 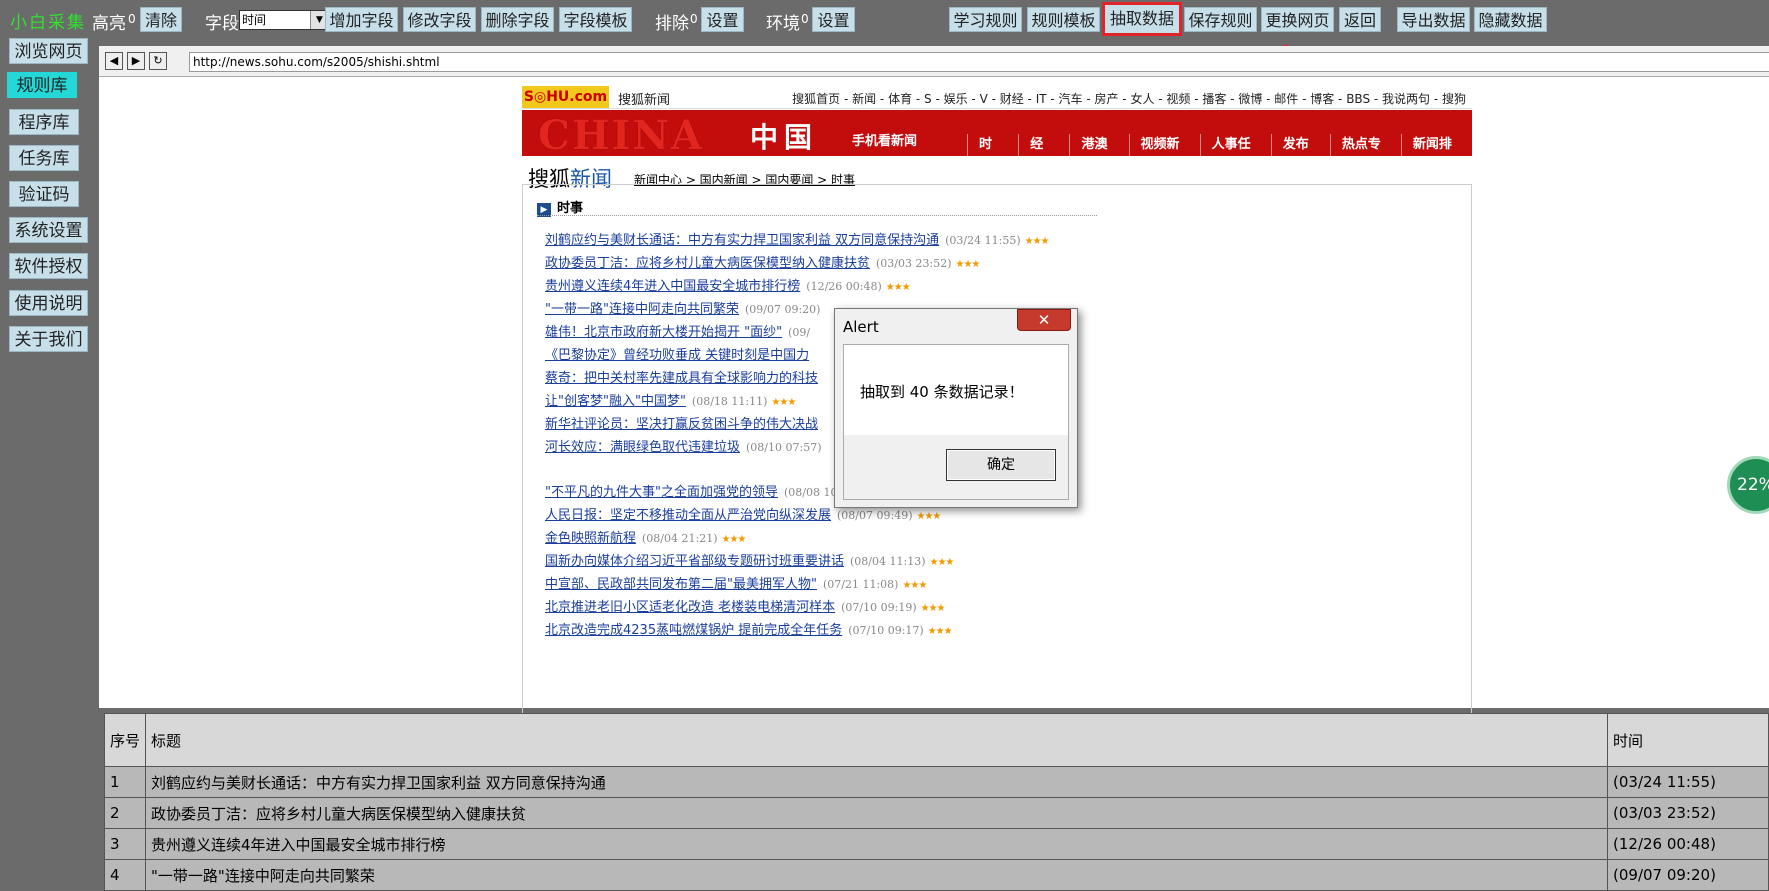 What do you see at coordinates (1235, 154) in the screenshot?
I see `tab-personnel: 人事任免` at bounding box center [1235, 154].